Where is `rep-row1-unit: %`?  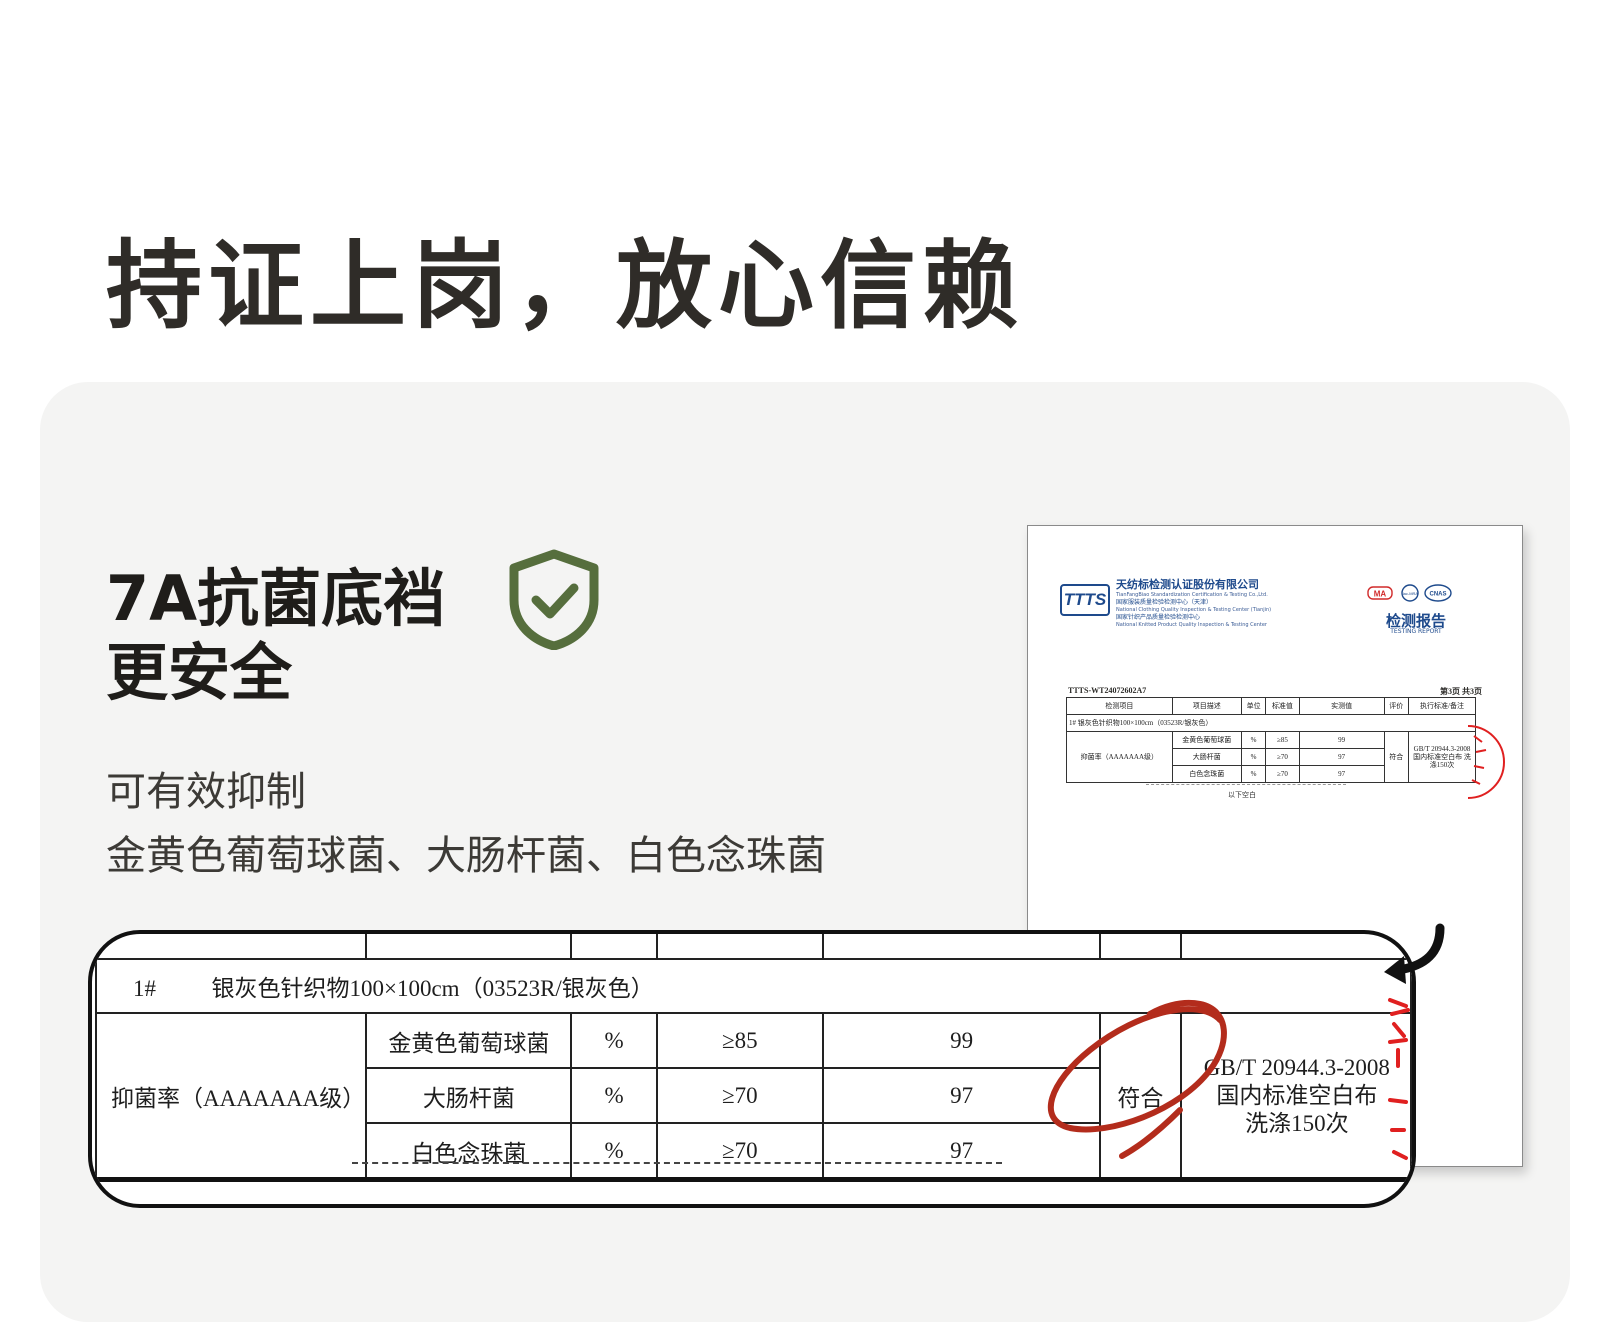
rep-row1-unit: % is located at coordinates (1253, 740).